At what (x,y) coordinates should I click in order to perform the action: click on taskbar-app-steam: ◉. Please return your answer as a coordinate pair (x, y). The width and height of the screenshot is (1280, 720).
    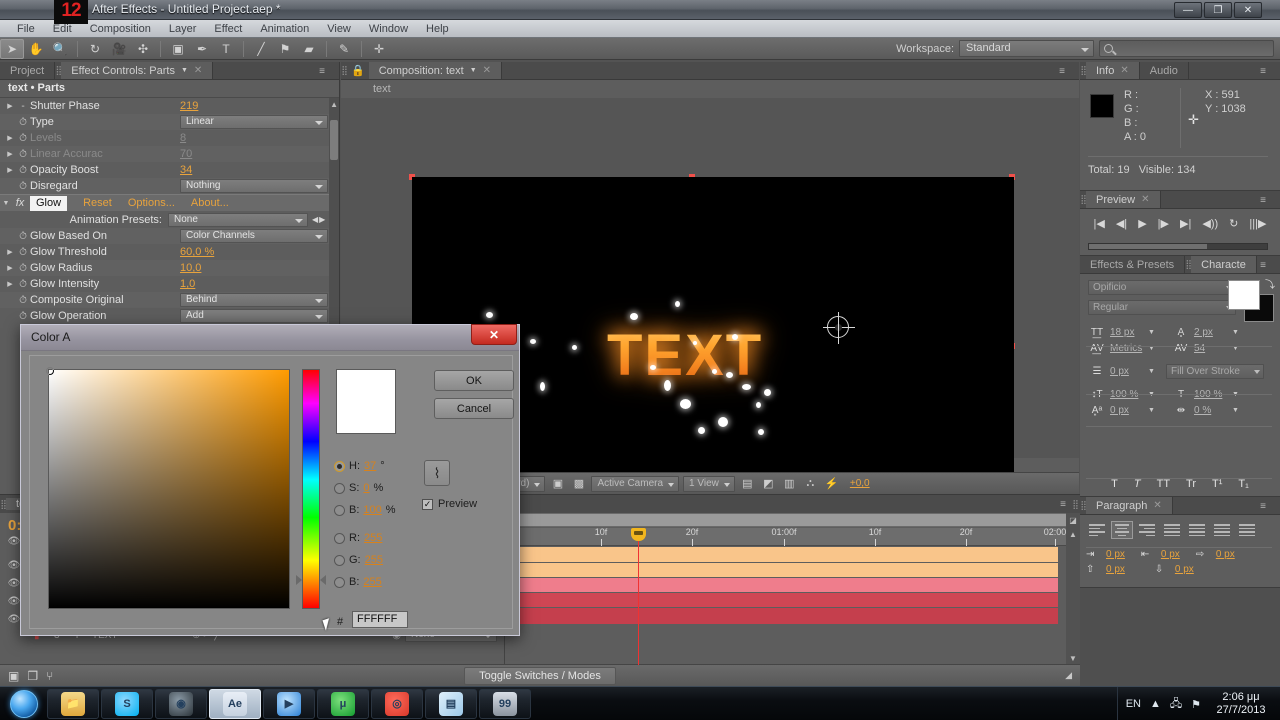
    Looking at the image, I should click on (181, 703).